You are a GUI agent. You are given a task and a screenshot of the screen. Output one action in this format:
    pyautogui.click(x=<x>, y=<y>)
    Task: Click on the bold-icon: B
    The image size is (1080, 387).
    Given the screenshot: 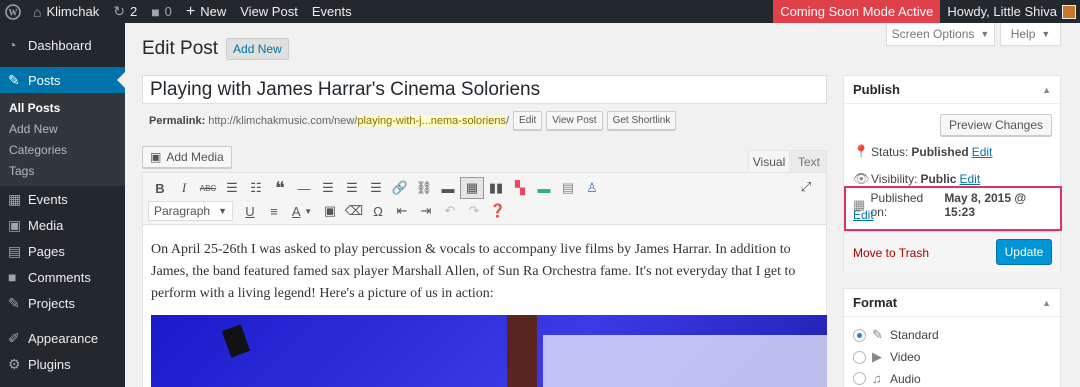 What is the action you would take?
    pyautogui.click(x=160, y=188)
    